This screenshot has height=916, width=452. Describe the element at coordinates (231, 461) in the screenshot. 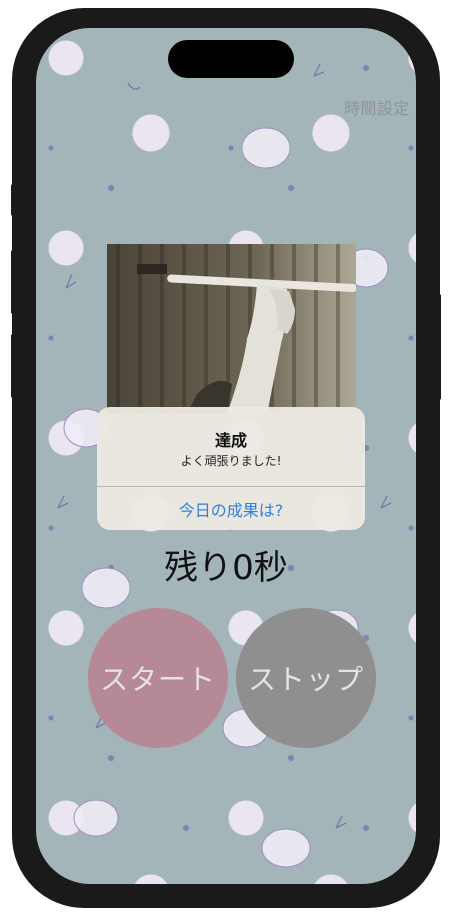

I see `alert-message: よく頑張りました!` at that location.